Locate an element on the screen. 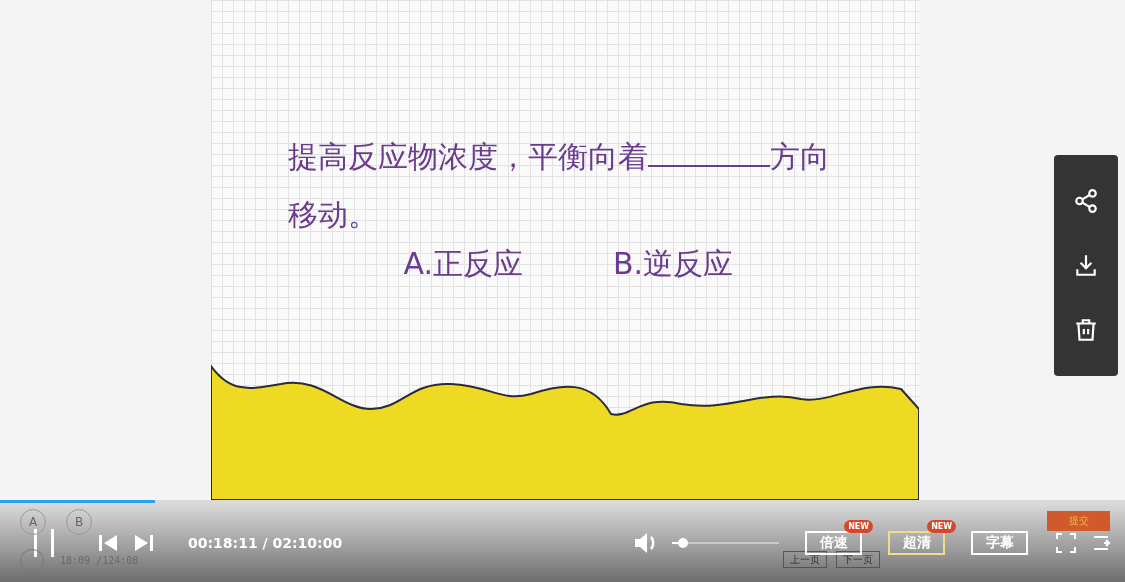 This screenshot has width=1125, height=582. answer-option: A.正反应 is located at coordinates (463, 264).